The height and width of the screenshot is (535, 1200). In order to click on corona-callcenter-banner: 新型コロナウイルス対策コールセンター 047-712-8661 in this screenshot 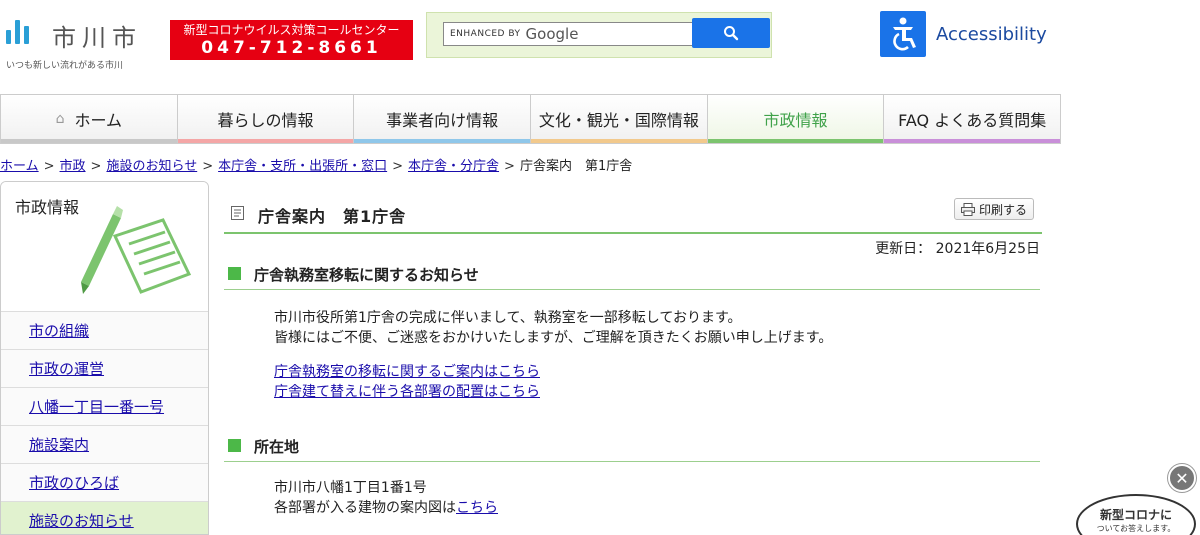, I will do `click(291, 40)`.